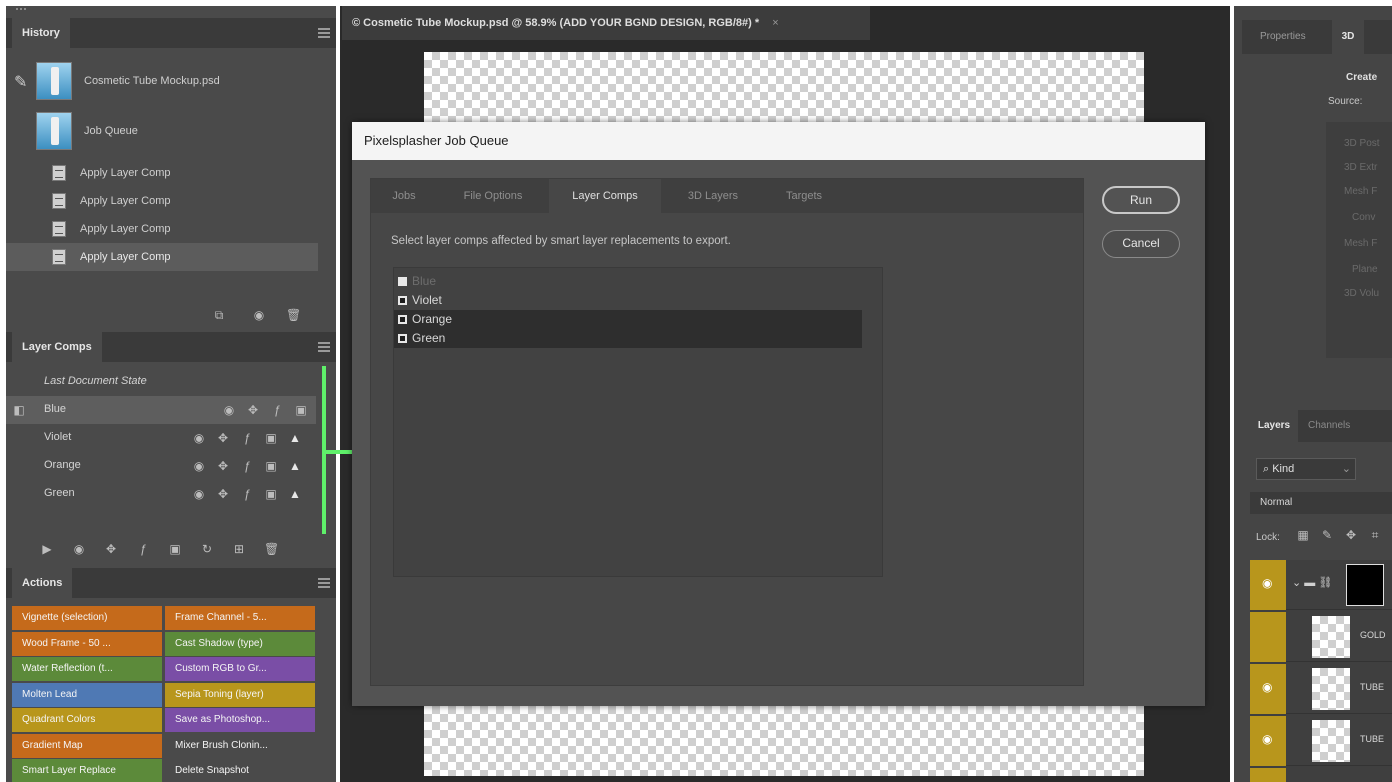 The image size is (1392, 782). Describe the element at coordinates (1321, 637) in the screenshot. I see `layer-row: GOLD` at that location.